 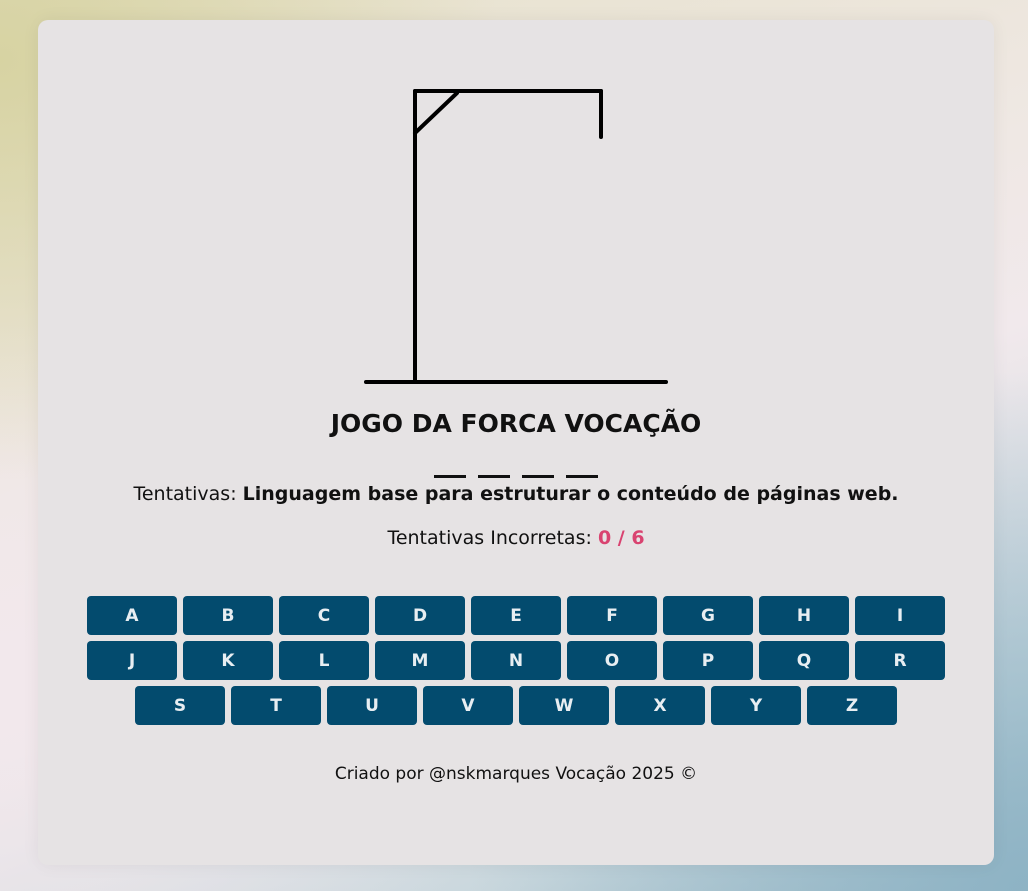 I want to click on letter-button-z: Z, so click(x=852, y=705).